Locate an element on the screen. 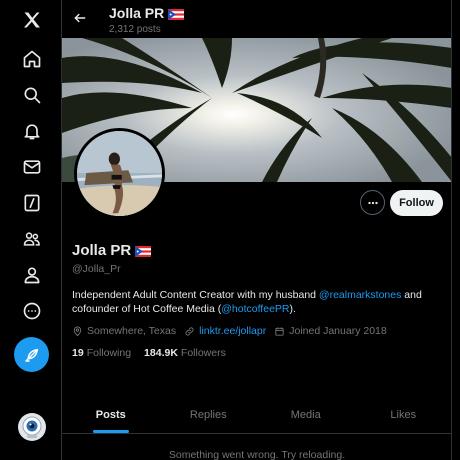  tab-label: Media is located at coordinates (305, 414).